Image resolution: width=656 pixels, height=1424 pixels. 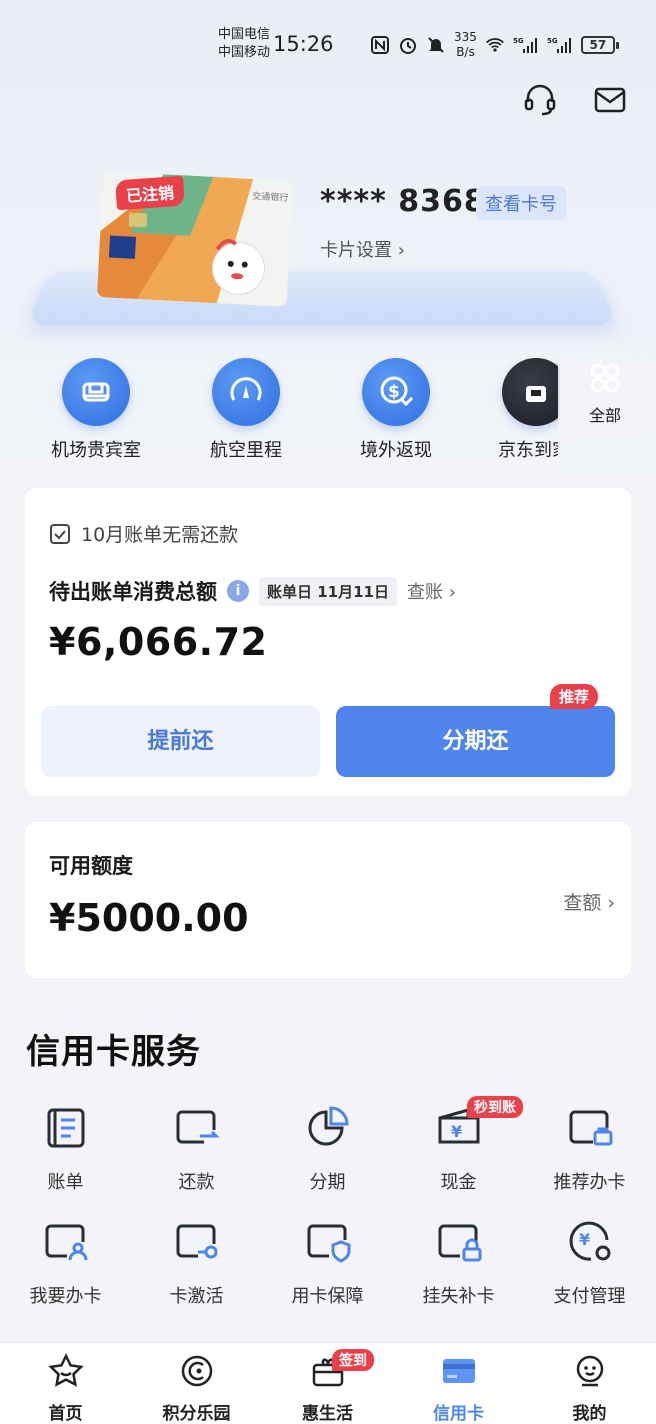 What do you see at coordinates (252, 591) in the screenshot?
I see `bill-title-row: 待出账单消费总额 i 账单日 11月11日 查账 ›` at bounding box center [252, 591].